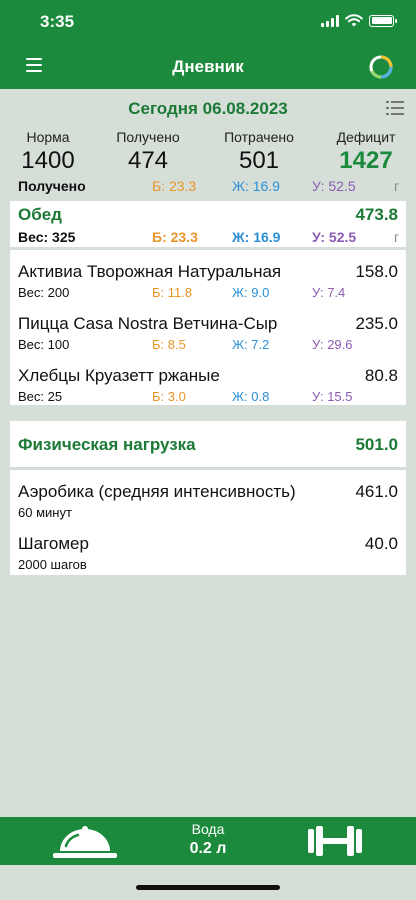 Image resolution: width=416 pixels, height=900 pixels. Describe the element at coordinates (256, 186) in the screenshot. I see `summary-fat: Ж: 16.9` at that location.